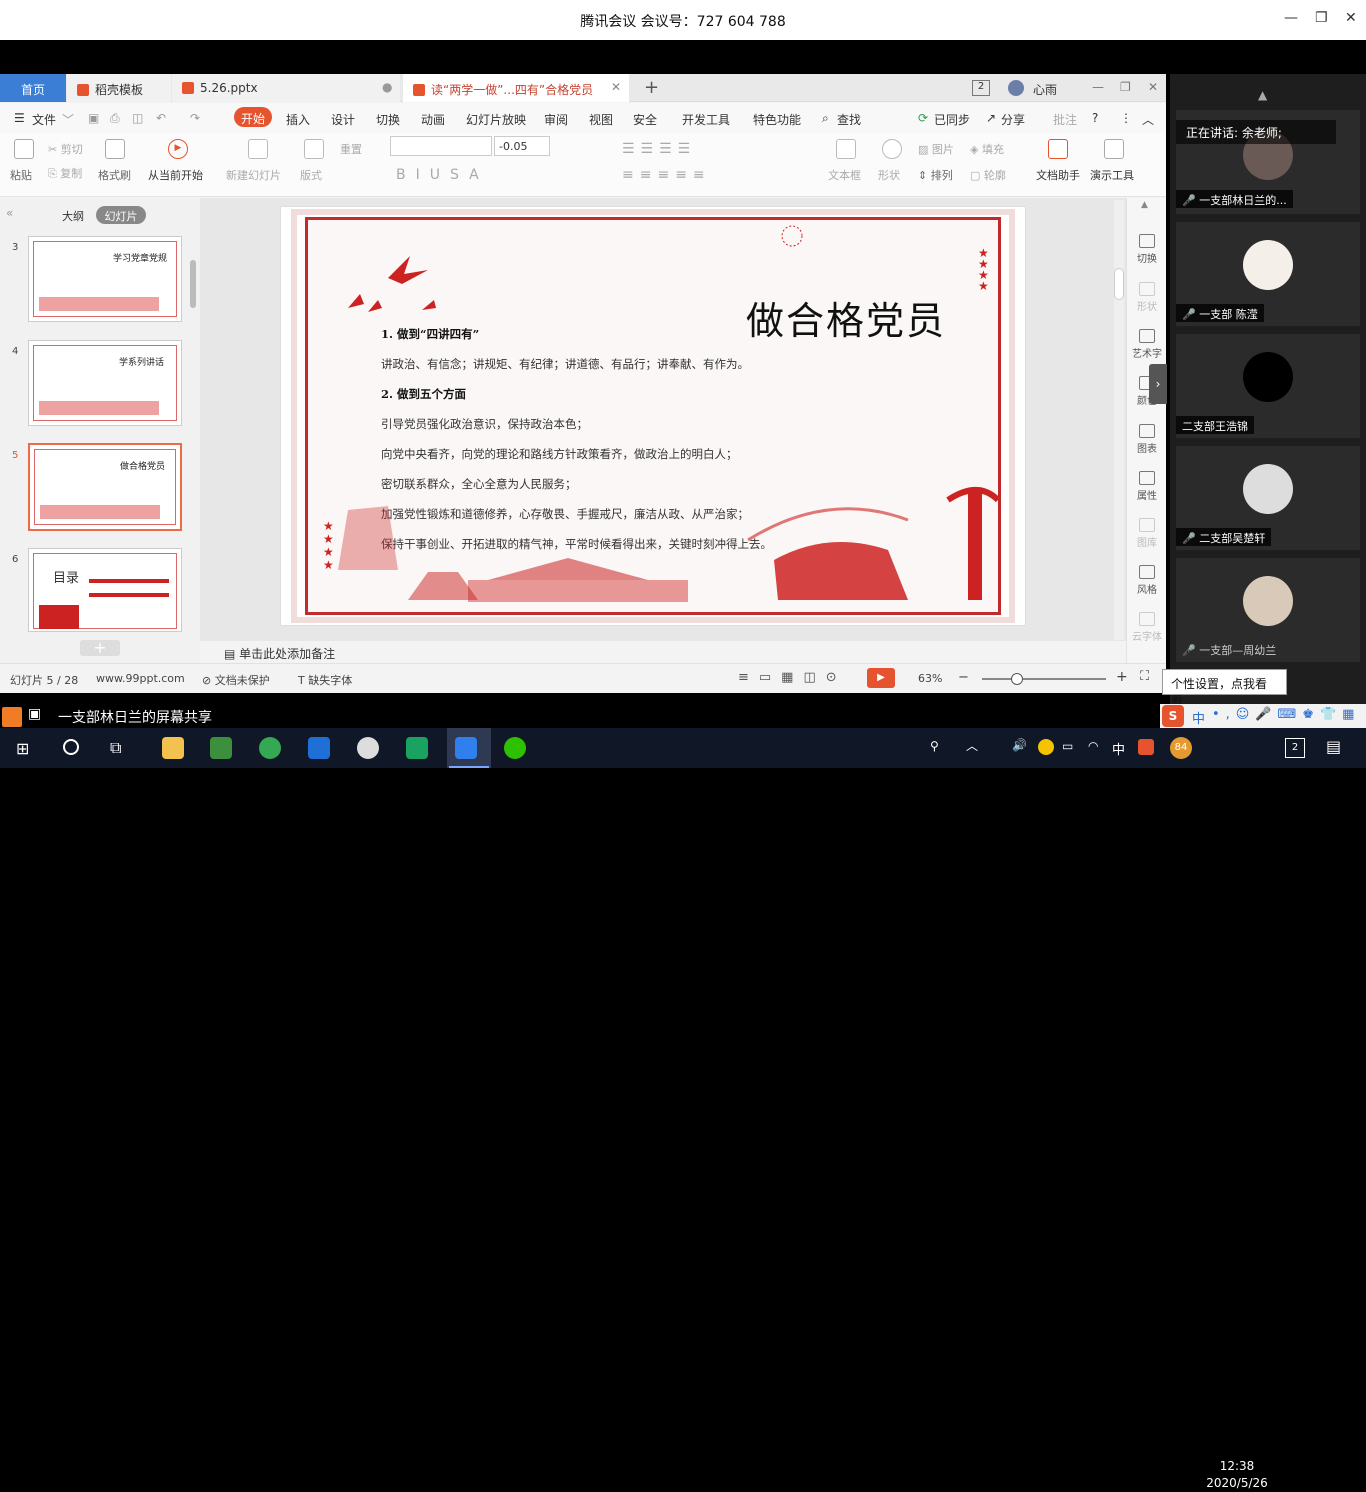 The width and height of the screenshot is (1366, 1492). What do you see at coordinates (516, 88) in the screenshot?
I see `tab-active-document: 读“两学一做”...四有”合格党员 ✕` at bounding box center [516, 88].